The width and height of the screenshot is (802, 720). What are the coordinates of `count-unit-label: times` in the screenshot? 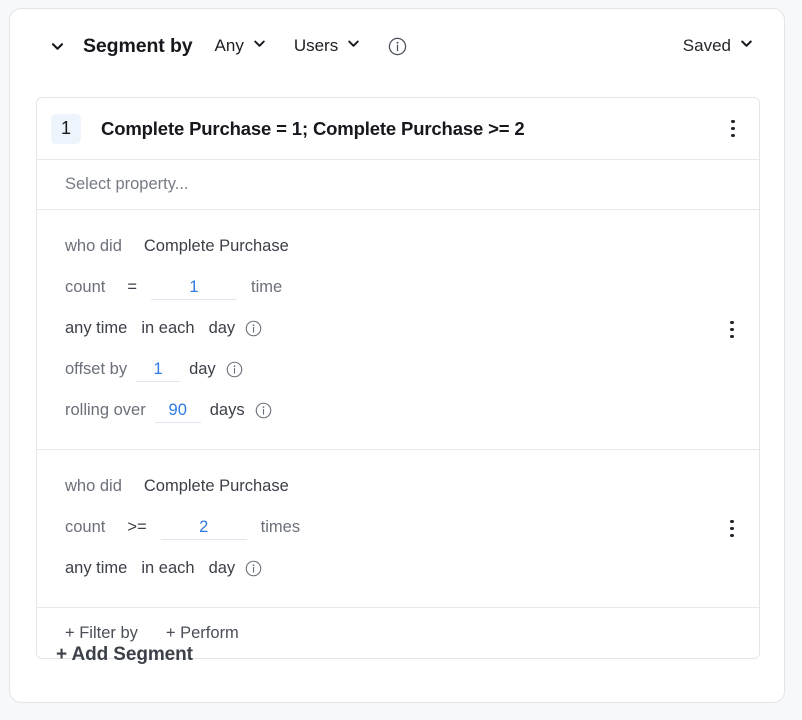 It's located at (280, 527).